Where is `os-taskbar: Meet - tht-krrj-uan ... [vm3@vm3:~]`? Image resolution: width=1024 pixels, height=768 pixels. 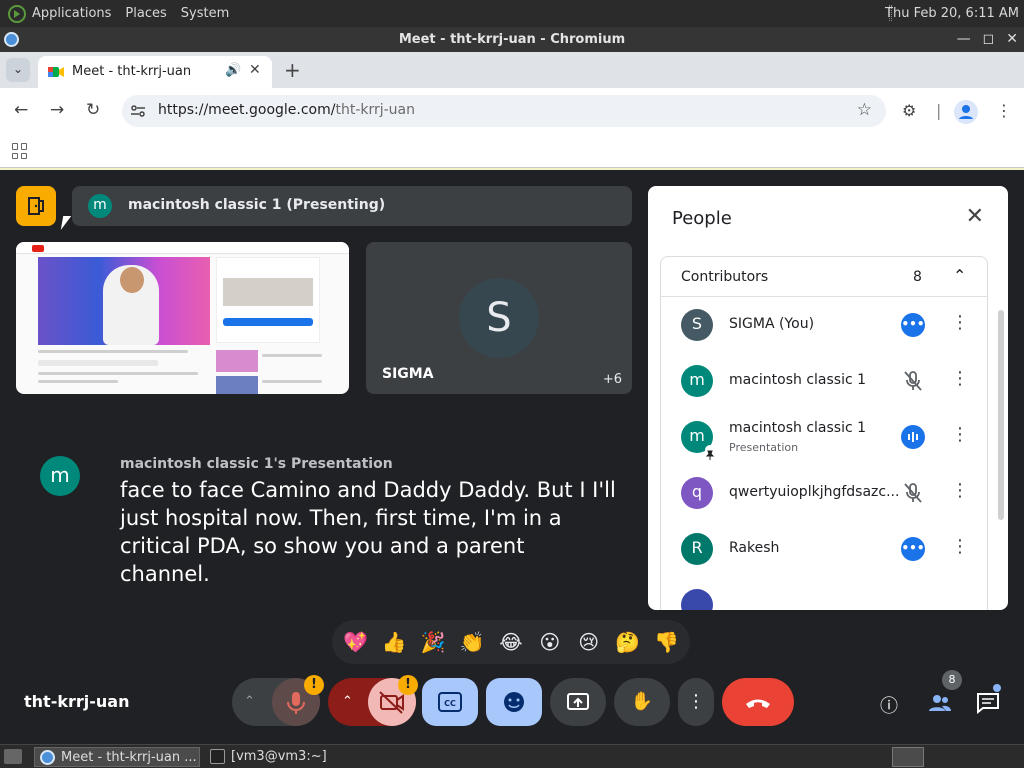 os-taskbar: Meet - tht-krrj-uan ... [vm3@vm3:~] is located at coordinates (512, 756).